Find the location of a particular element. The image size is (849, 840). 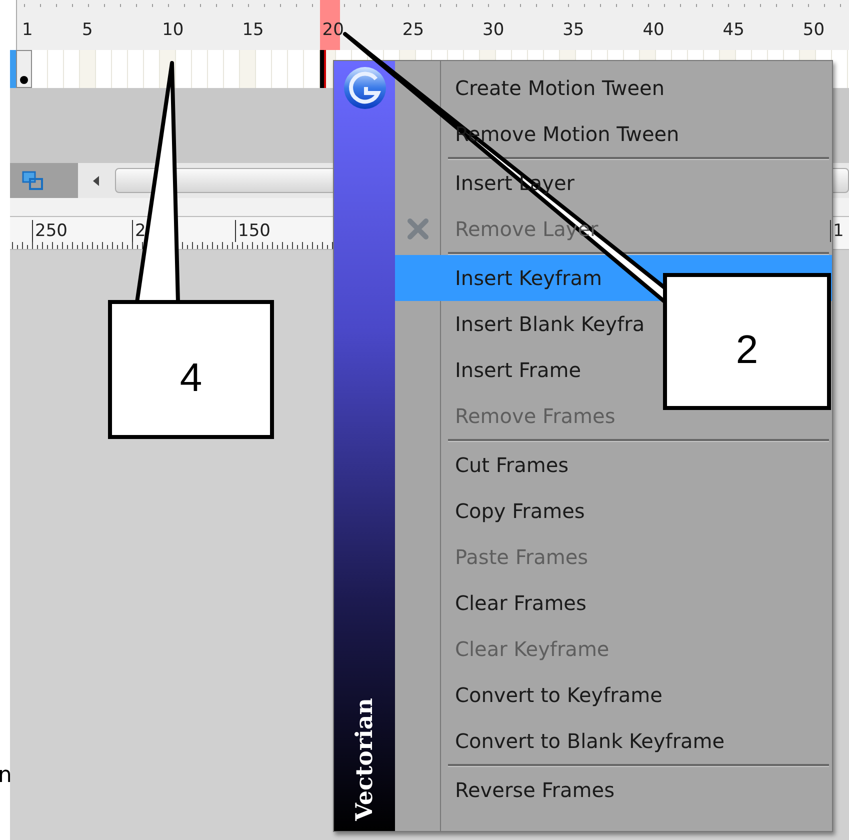

left-arrow-icon is located at coordinates (96, 180).